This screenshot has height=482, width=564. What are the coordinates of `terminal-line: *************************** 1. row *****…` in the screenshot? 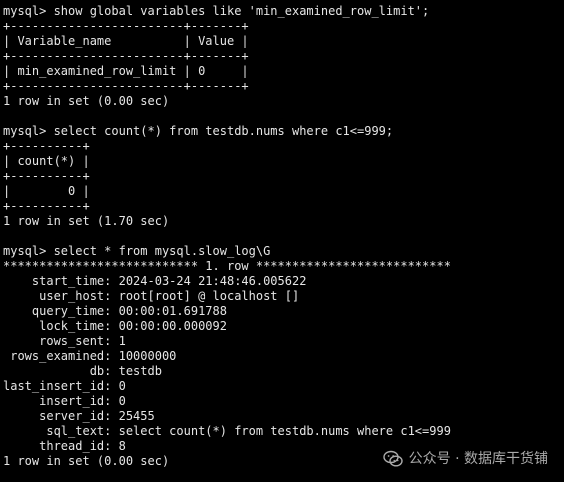 It's located at (227, 266).